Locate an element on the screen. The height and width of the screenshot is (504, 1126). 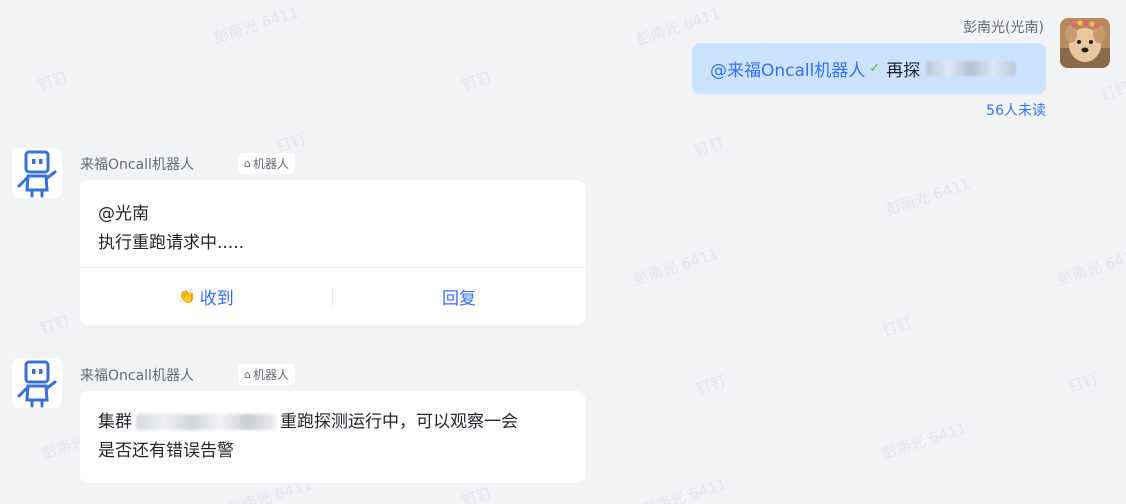
dog-avatar-icon is located at coordinates (1085, 43).